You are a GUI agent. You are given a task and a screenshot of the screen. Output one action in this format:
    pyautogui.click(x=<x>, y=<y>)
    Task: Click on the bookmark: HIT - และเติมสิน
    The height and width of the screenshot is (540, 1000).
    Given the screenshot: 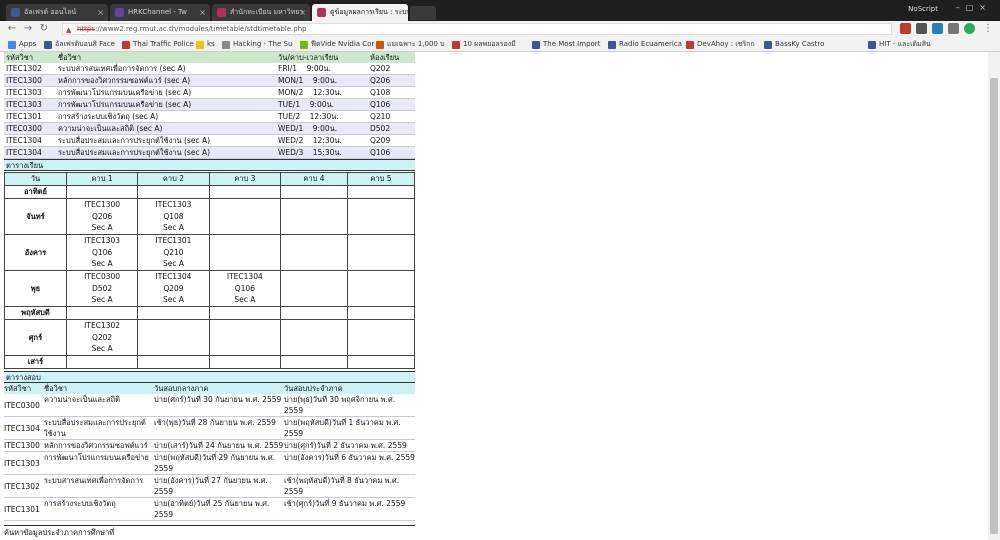 What is the action you would take?
    pyautogui.click(x=899, y=44)
    